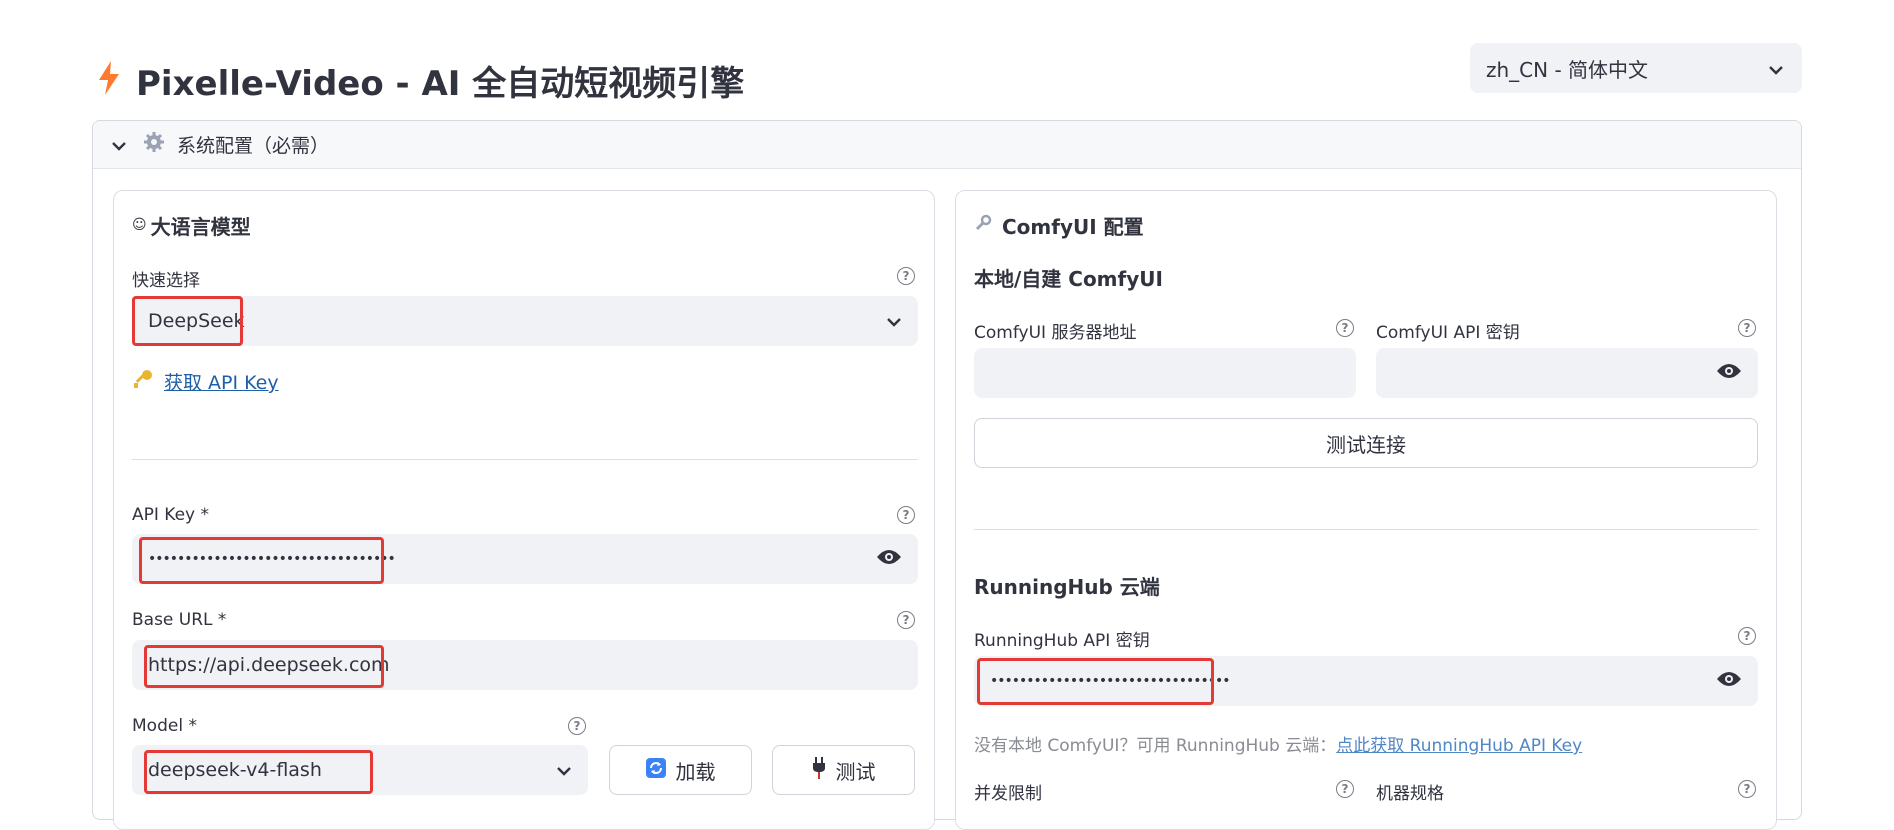 This screenshot has width=1894, height=830. Describe the element at coordinates (440, 83) in the screenshot. I see `page-title: Pixelle-Video - AI 全自动短视频引擎` at that location.